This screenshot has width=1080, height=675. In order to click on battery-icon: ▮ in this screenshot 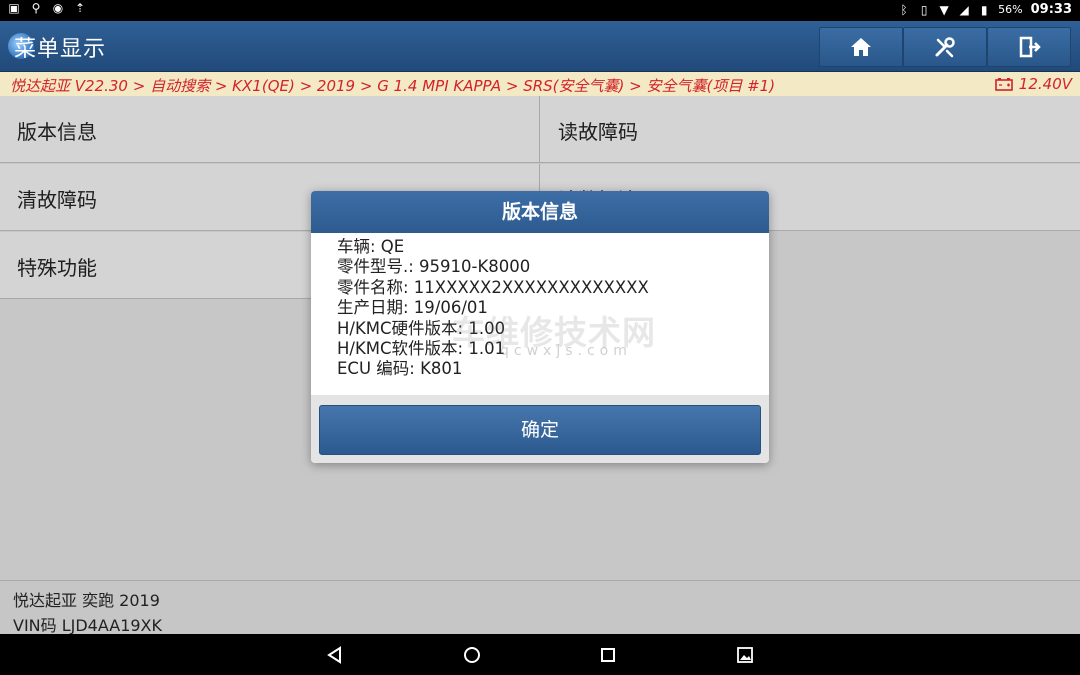, I will do `click(984, 9)`.